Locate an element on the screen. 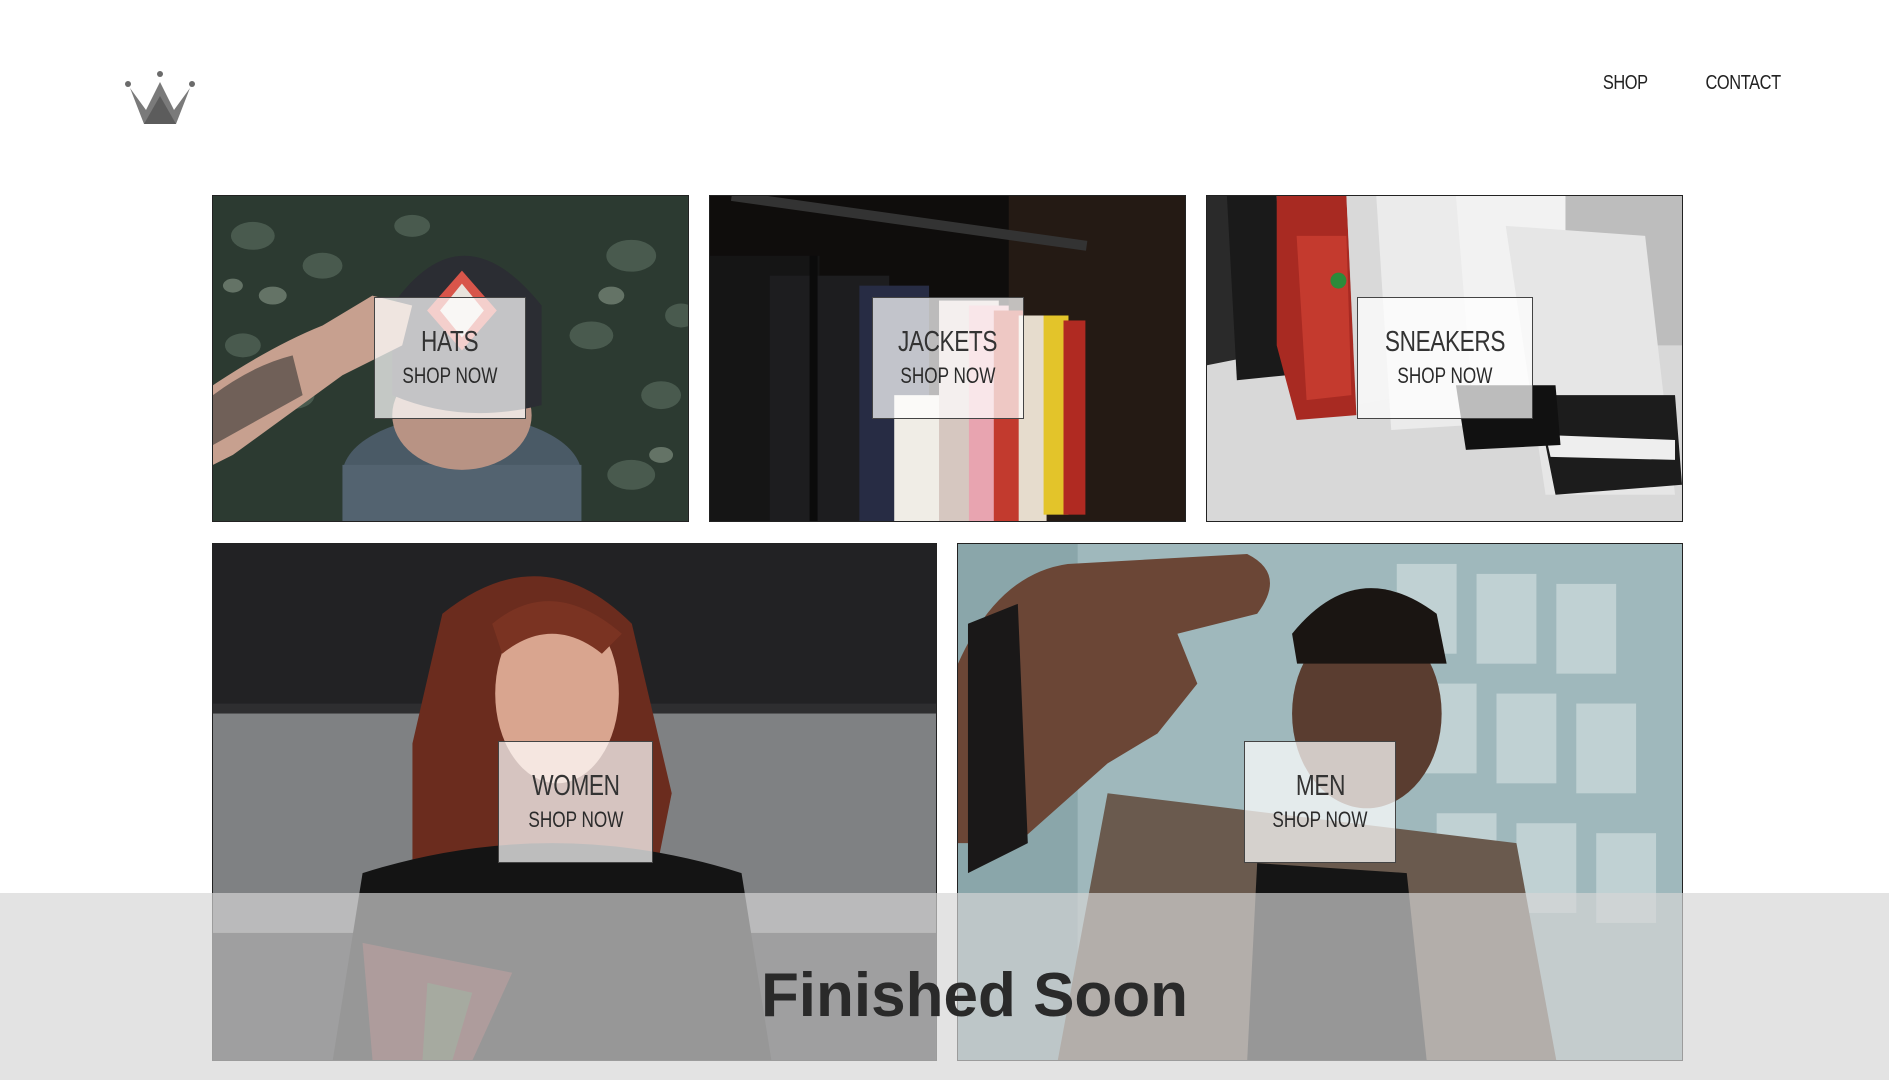 This screenshot has width=1889, height=1080. category-title: MEN is located at coordinates (1320, 785).